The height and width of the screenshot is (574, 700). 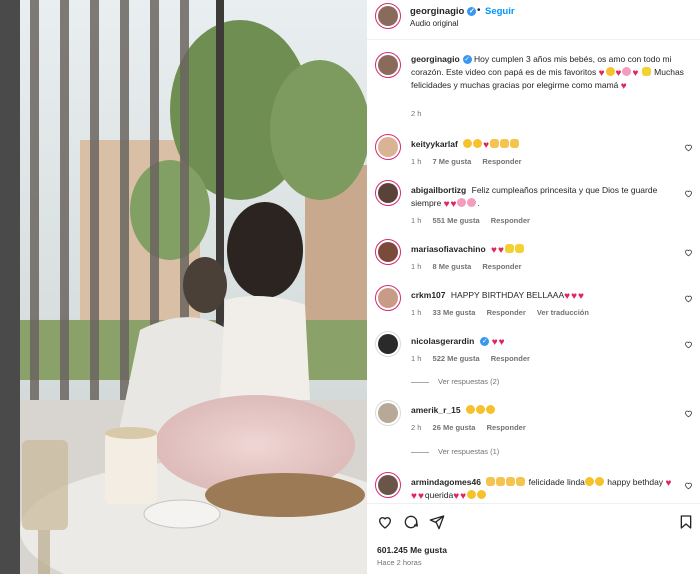 I want to click on heart-icon, so click(x=385, y=522).